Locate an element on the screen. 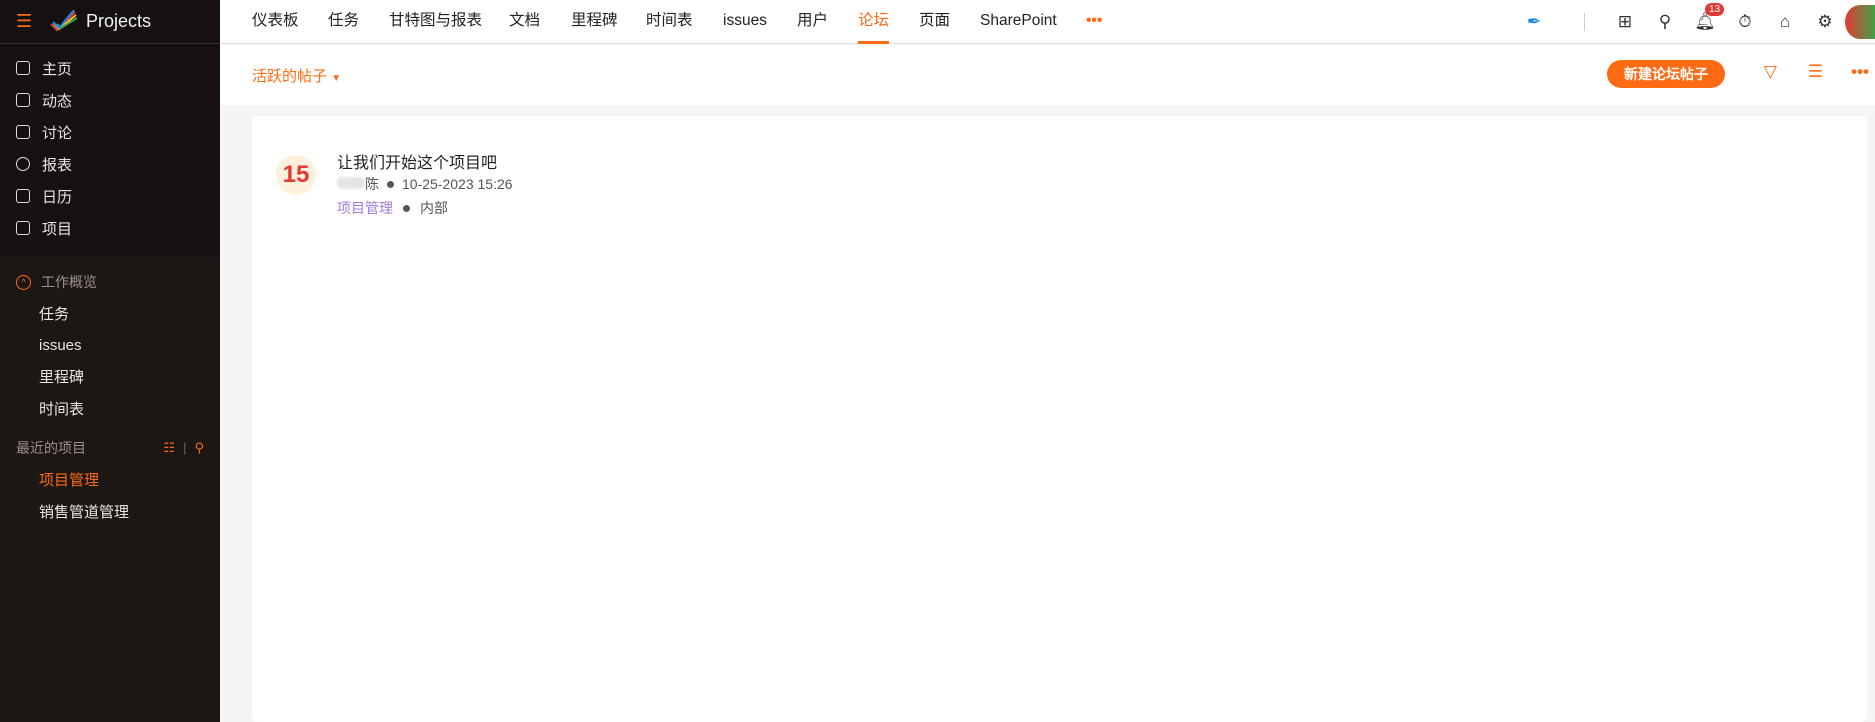 Image resolution: width=1875 pixels, height=722 pixels. tab-documents: 文档 is located at coordinates (524, 22).